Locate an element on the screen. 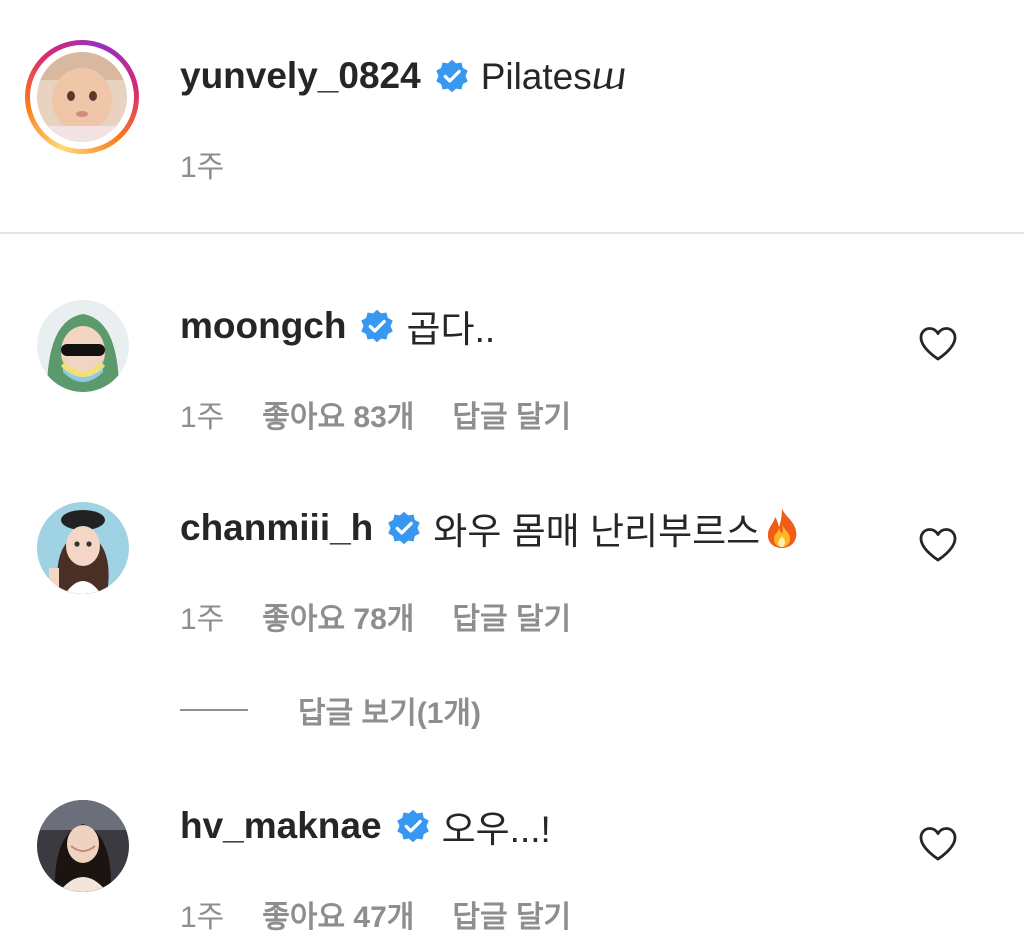 The width and height of the screenshot is (1024, 932). caption-text: Pilatesⴍ is located at coordinates (553, 76).